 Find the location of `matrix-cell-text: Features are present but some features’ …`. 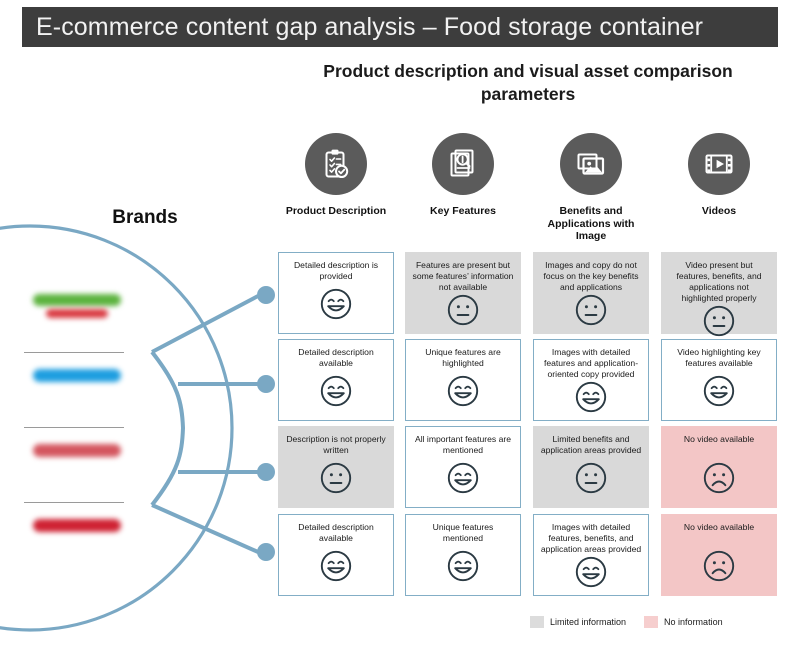

matrix-cell-text: Features are present but some features’ … is located at coordinates (463, 276).